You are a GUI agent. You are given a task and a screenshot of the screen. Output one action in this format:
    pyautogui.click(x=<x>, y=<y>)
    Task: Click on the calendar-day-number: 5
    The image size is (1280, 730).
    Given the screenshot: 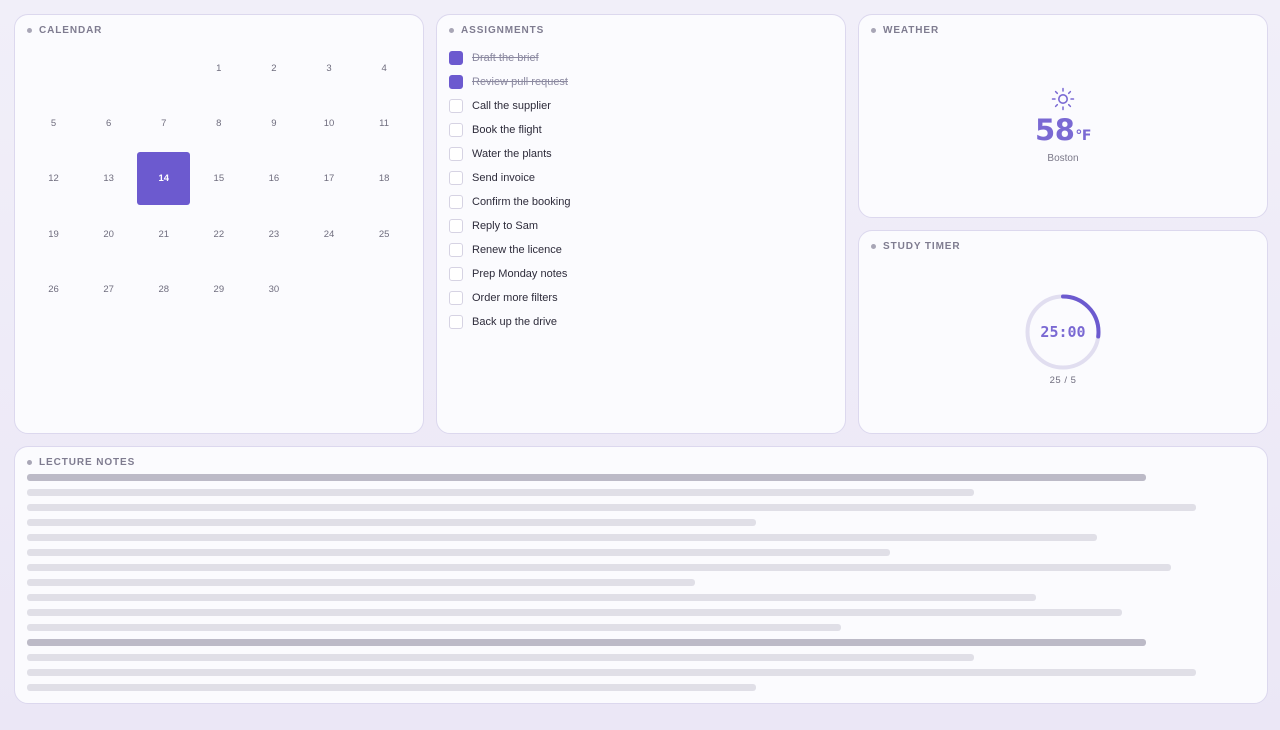 What is the action you would take?
    pyautogui.click(x=53, y=124)
    